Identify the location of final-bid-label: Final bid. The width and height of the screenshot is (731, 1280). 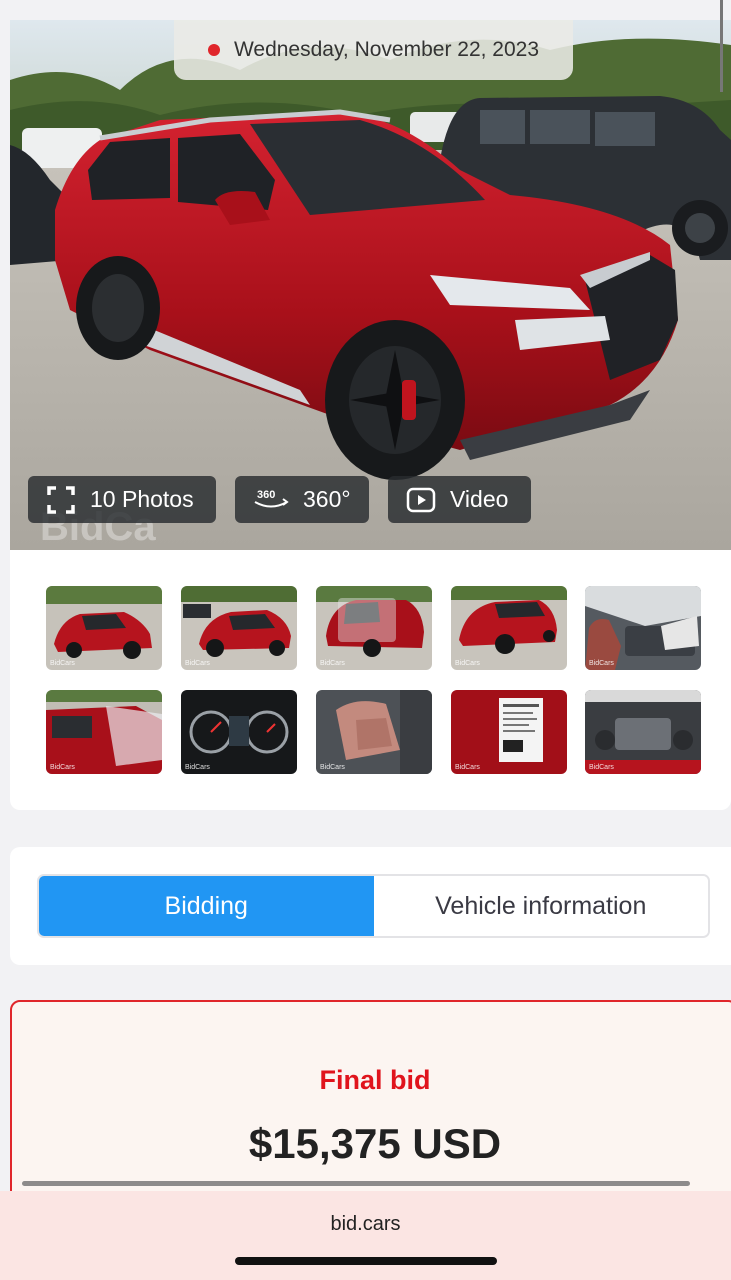
(375, 1080).